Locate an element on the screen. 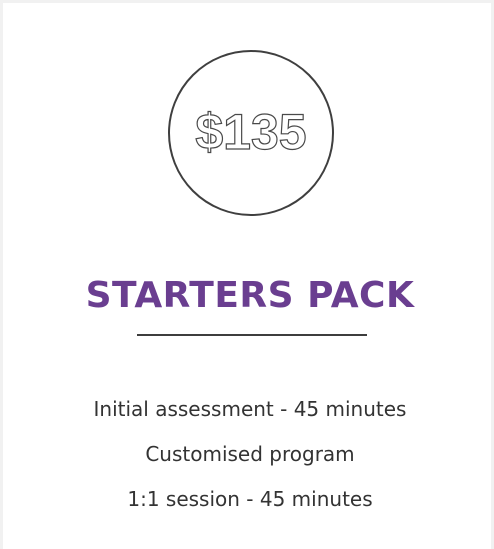 The width and height of the screenshot is (494, 549). feature-item-session: 1:1 session - 45 minutes is located at coordinates (250, 499).